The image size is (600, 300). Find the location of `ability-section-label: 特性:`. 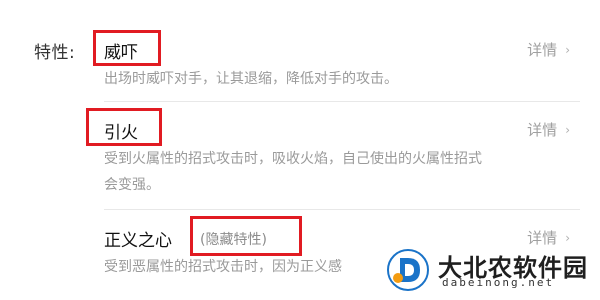

ability-section-label: 特性: is located at coordinates (55, 53).